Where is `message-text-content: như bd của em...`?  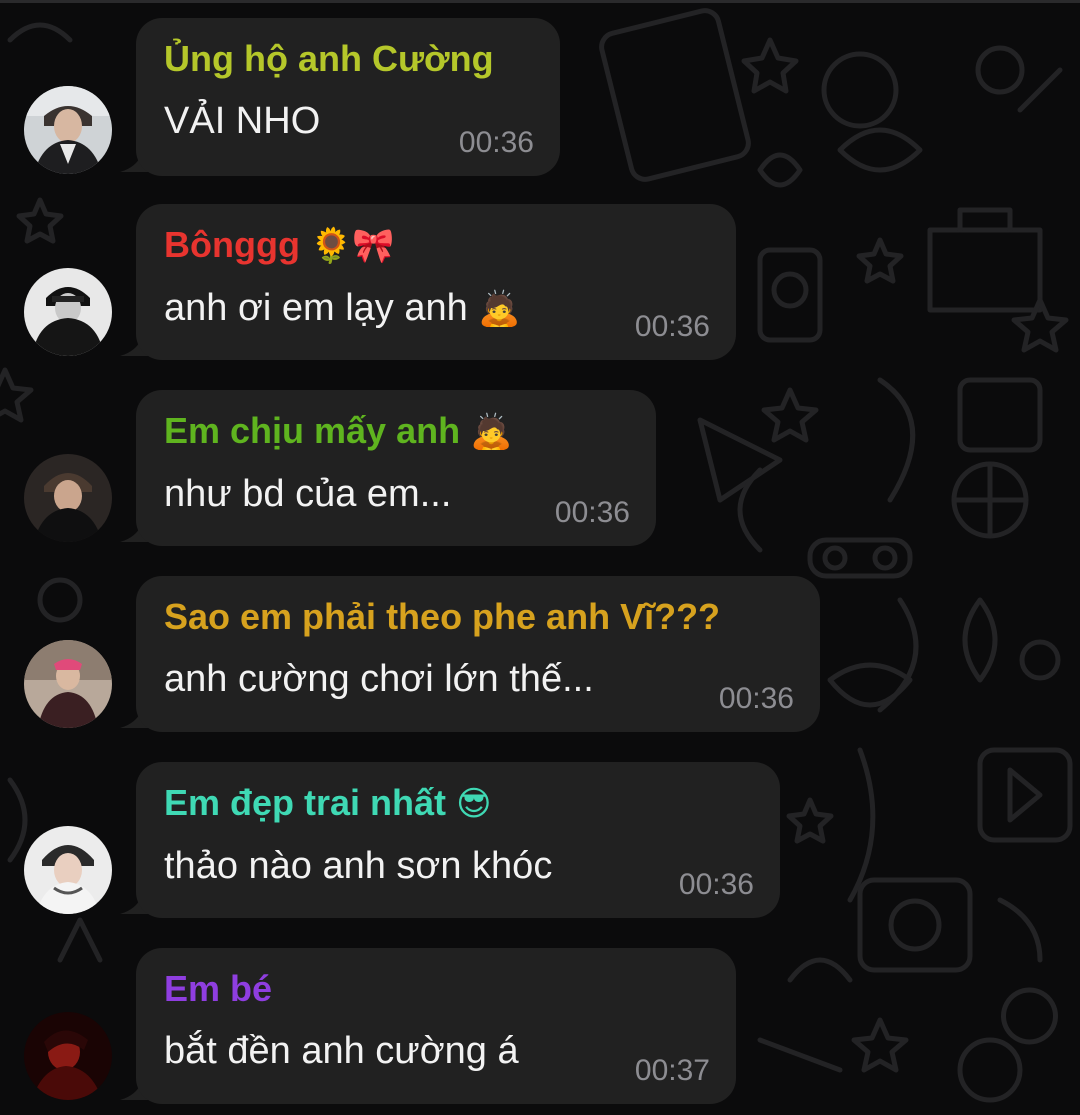
message-text-content: như bd của em... is located at coordinates (308, 494).